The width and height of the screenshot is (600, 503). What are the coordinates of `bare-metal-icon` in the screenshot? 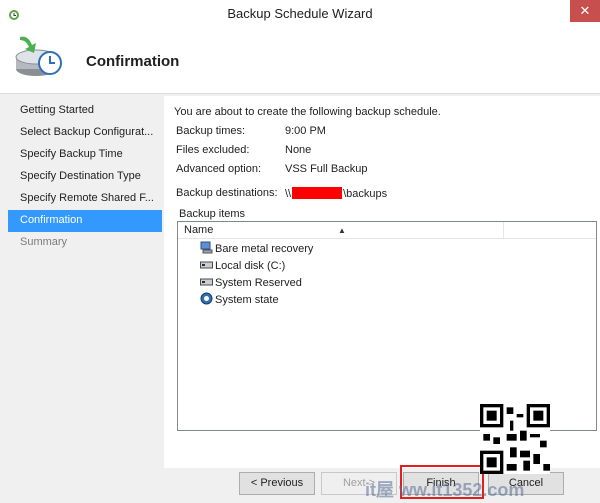 It's located at (206, 247).